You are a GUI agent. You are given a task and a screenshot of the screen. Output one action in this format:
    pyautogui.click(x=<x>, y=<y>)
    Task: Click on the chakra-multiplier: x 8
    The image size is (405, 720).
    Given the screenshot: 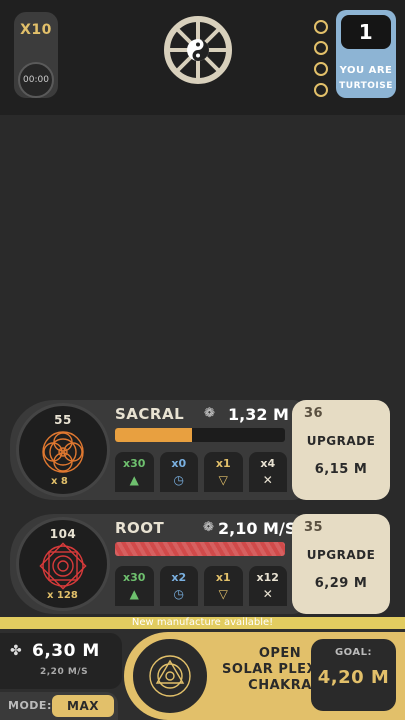 What is the action you would take?
    pyautogui.click(x=59, y=481)
    